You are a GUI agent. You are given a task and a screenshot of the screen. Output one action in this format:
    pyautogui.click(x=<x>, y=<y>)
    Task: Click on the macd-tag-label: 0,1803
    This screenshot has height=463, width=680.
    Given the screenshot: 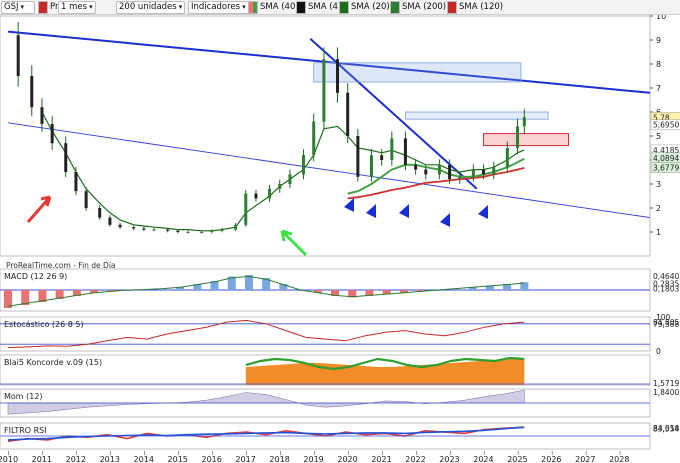 What is the action you would take?
    pyautogui.click(x=666, y=289)
    